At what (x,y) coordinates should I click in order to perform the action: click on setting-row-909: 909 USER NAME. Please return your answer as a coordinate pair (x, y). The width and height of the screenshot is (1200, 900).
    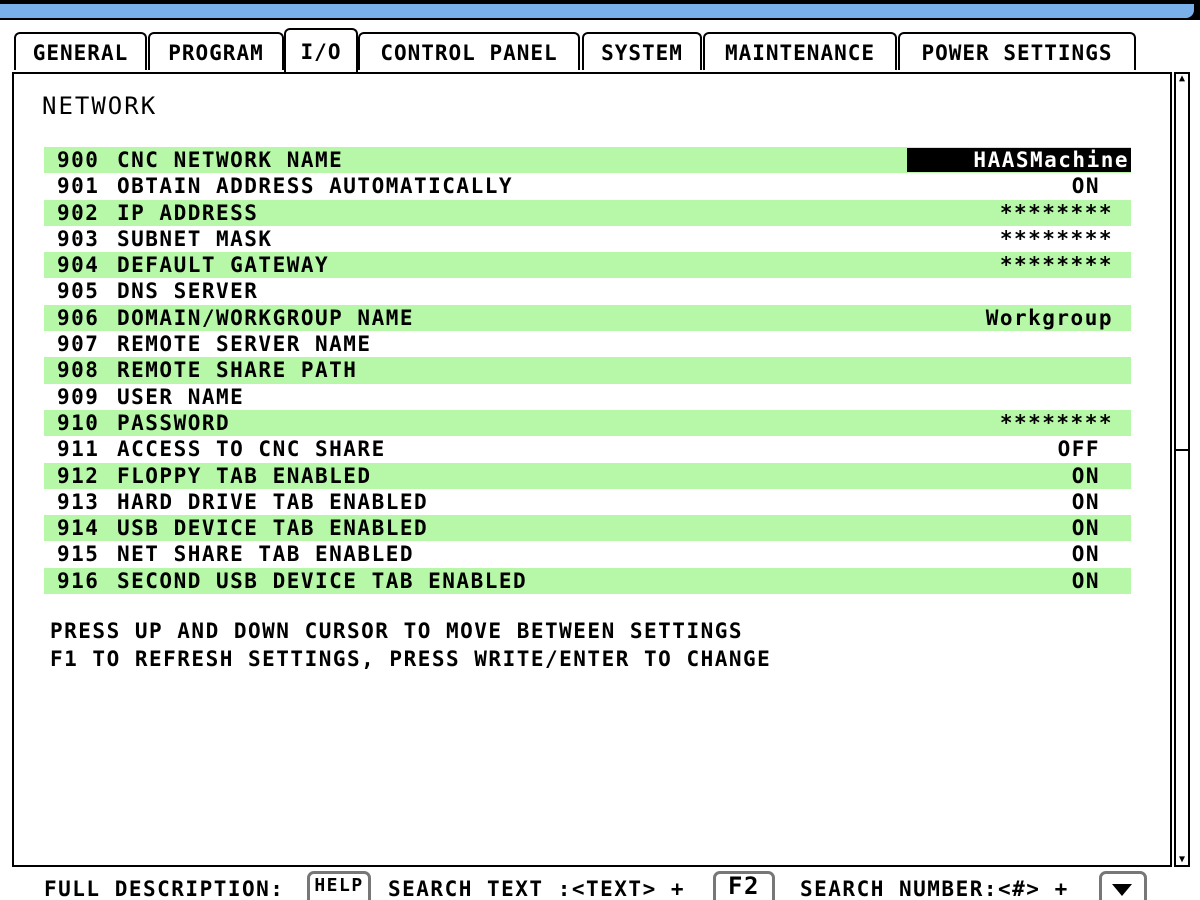
    Looking at the image, I should click on (587, 397).